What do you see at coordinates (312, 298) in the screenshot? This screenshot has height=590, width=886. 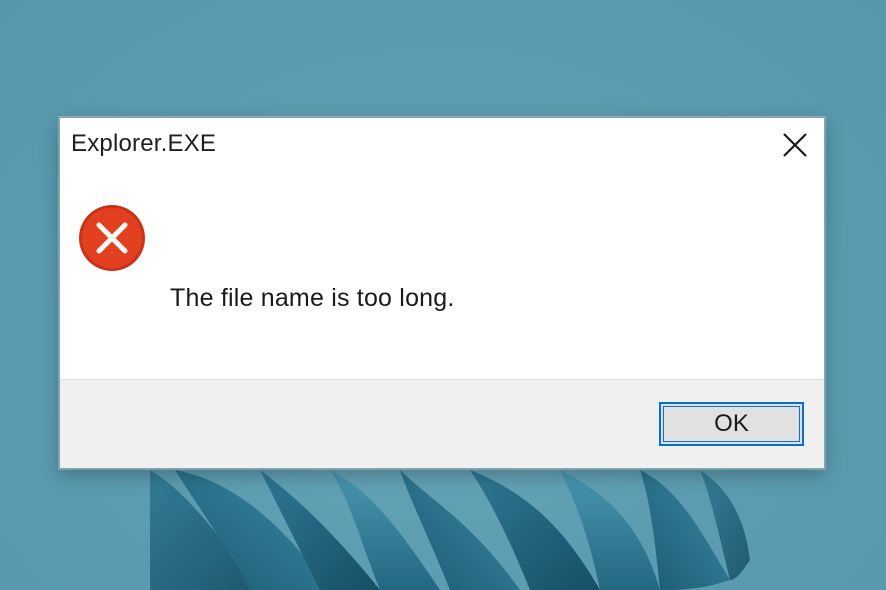 I see `error-message: The file name is too long.` at bounding box center [312, 298].